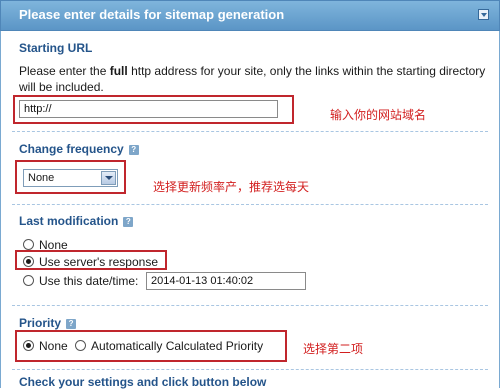 The height and width of the screenshot is (389, 500). Describe the element at coordinates (69, 221) in the screenshot. I see `last-modification-title-text: Last modification` at that location.